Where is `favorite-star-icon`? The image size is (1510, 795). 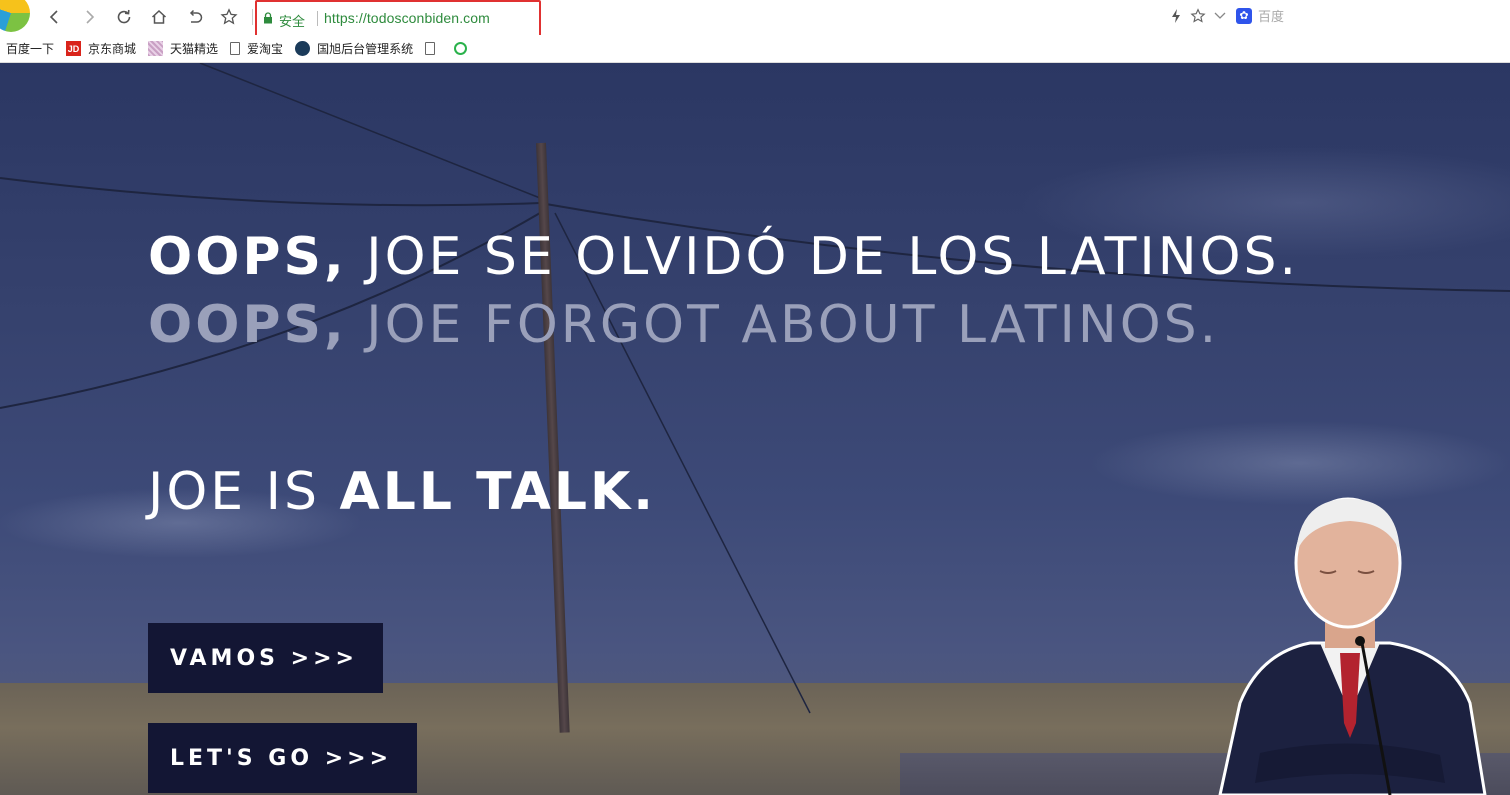 favorite-star-icon is located at coordinates (1198, 18).